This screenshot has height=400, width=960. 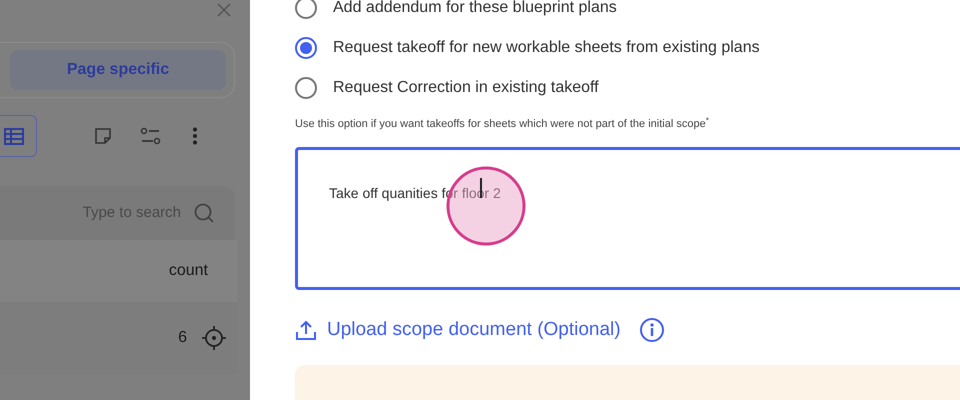 I want to click on search-icon, so click(x=204, y=213).